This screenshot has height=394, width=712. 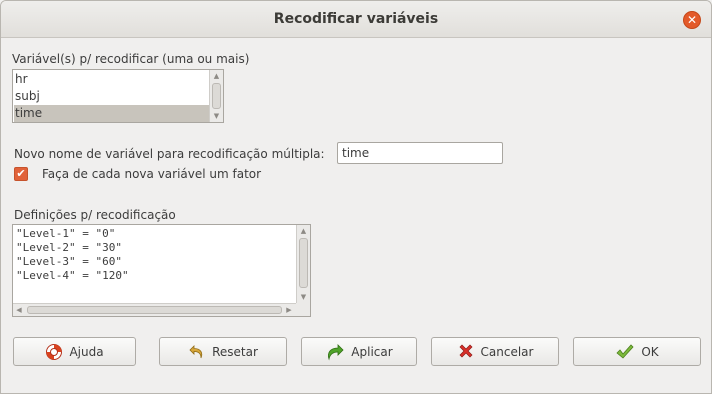 I want to click on definition-line: "Level-3" = "60", so click(x=69, y=261).